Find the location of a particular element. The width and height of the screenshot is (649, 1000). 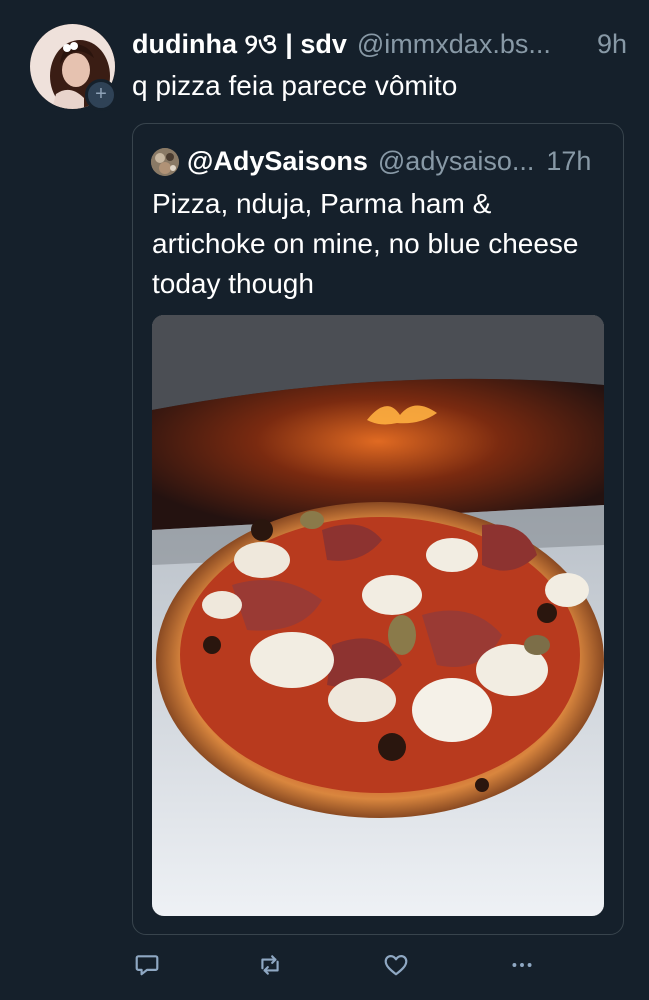

more-icon is located at coordinates (522, 965).